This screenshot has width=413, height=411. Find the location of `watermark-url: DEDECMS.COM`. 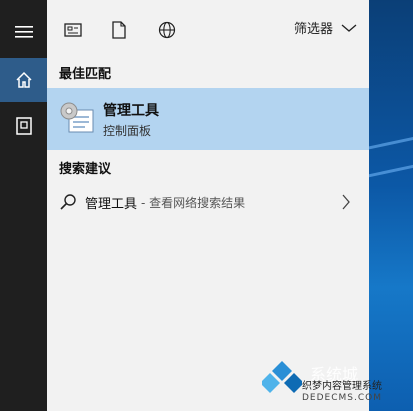

watermark-url: DEDECMS.COM is located at coordinates (342, 398).